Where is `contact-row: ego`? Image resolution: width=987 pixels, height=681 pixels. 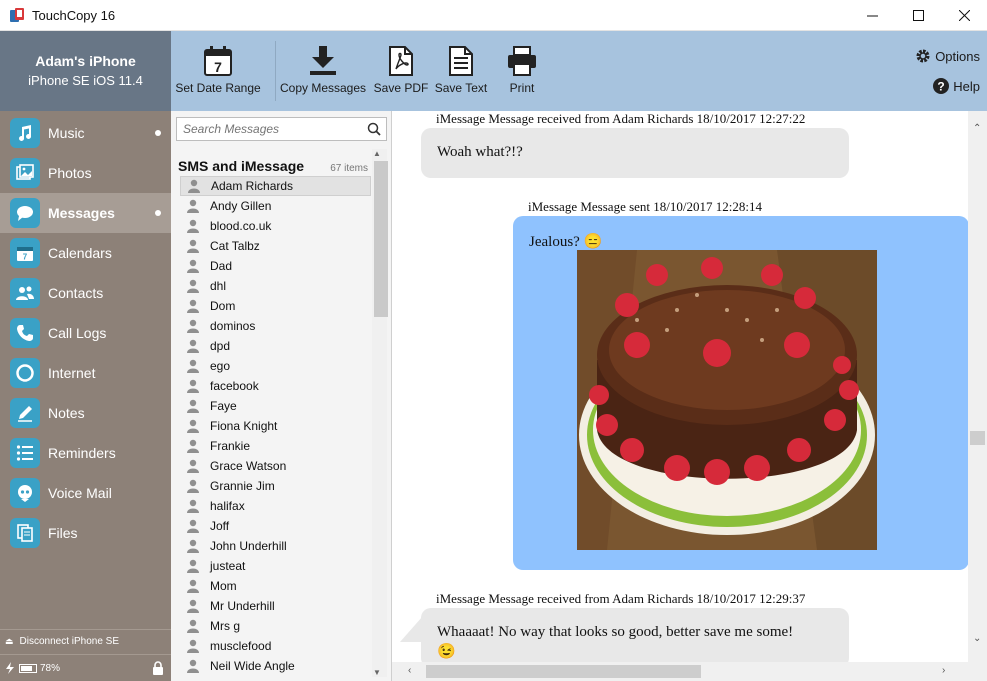
contact-row: ego is located at coordinates (275, 366).